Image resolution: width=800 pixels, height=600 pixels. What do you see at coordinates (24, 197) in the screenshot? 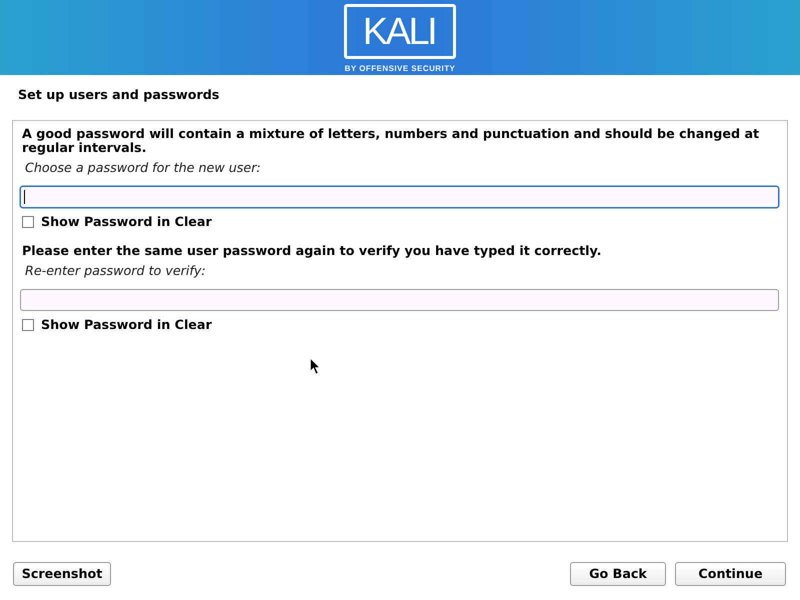
I see `text-cursor-icon` at bounding box center [24, 197].